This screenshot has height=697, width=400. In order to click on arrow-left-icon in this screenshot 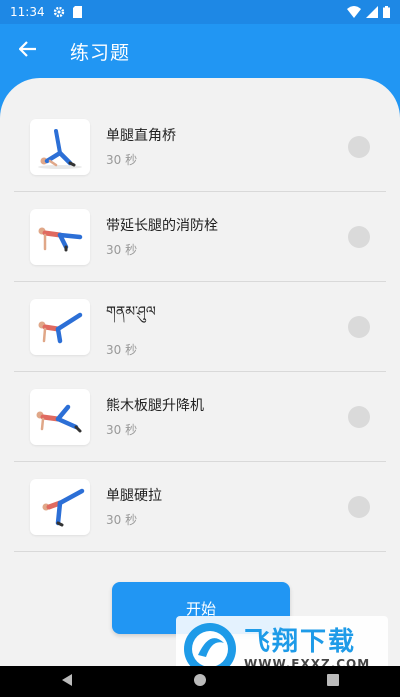, I will do `click(27, 51)`.